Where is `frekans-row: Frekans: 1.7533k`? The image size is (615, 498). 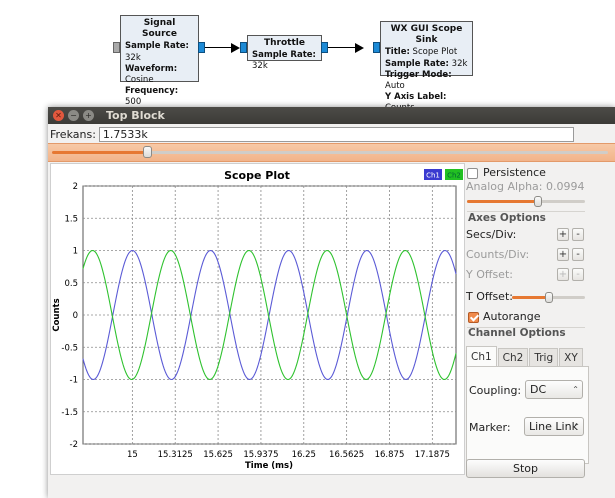 frekans-row: Frekans: 1.7533k is located at coordinates (331, 134).